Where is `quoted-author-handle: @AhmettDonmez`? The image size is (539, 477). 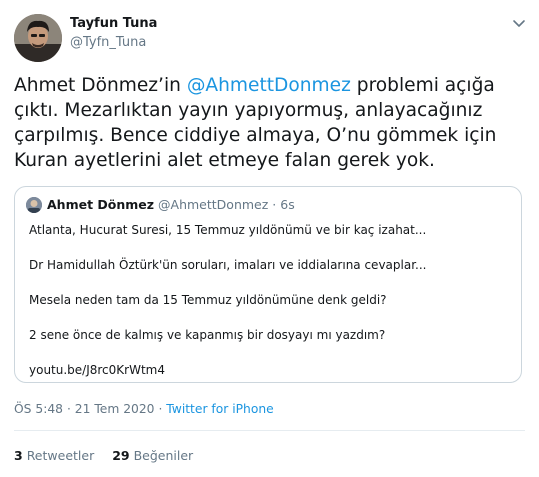 quoted-author-handle: @AhmettDonmez is located at coordinates (213, 204).